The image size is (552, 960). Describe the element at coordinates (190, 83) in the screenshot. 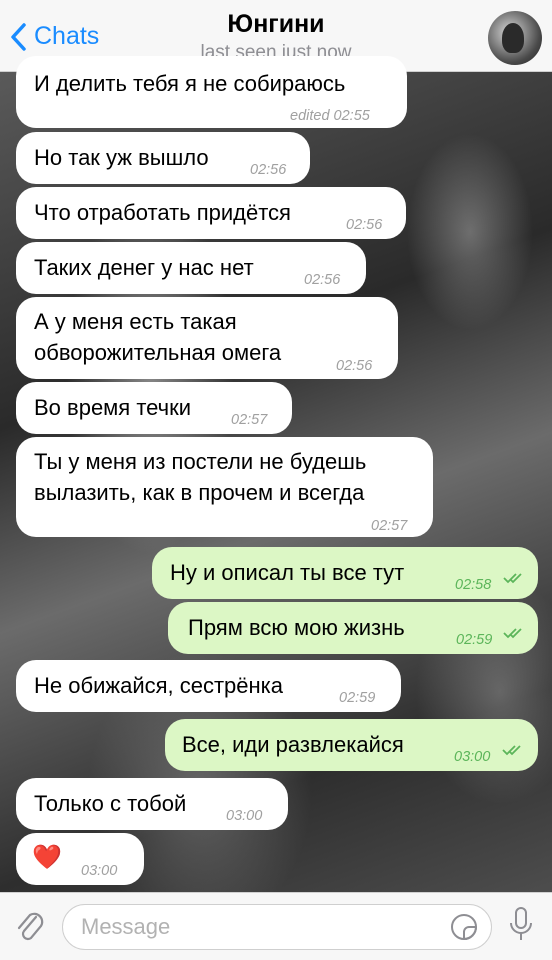

I see `message-text: И делить тебя я не собираюсь` at that location.